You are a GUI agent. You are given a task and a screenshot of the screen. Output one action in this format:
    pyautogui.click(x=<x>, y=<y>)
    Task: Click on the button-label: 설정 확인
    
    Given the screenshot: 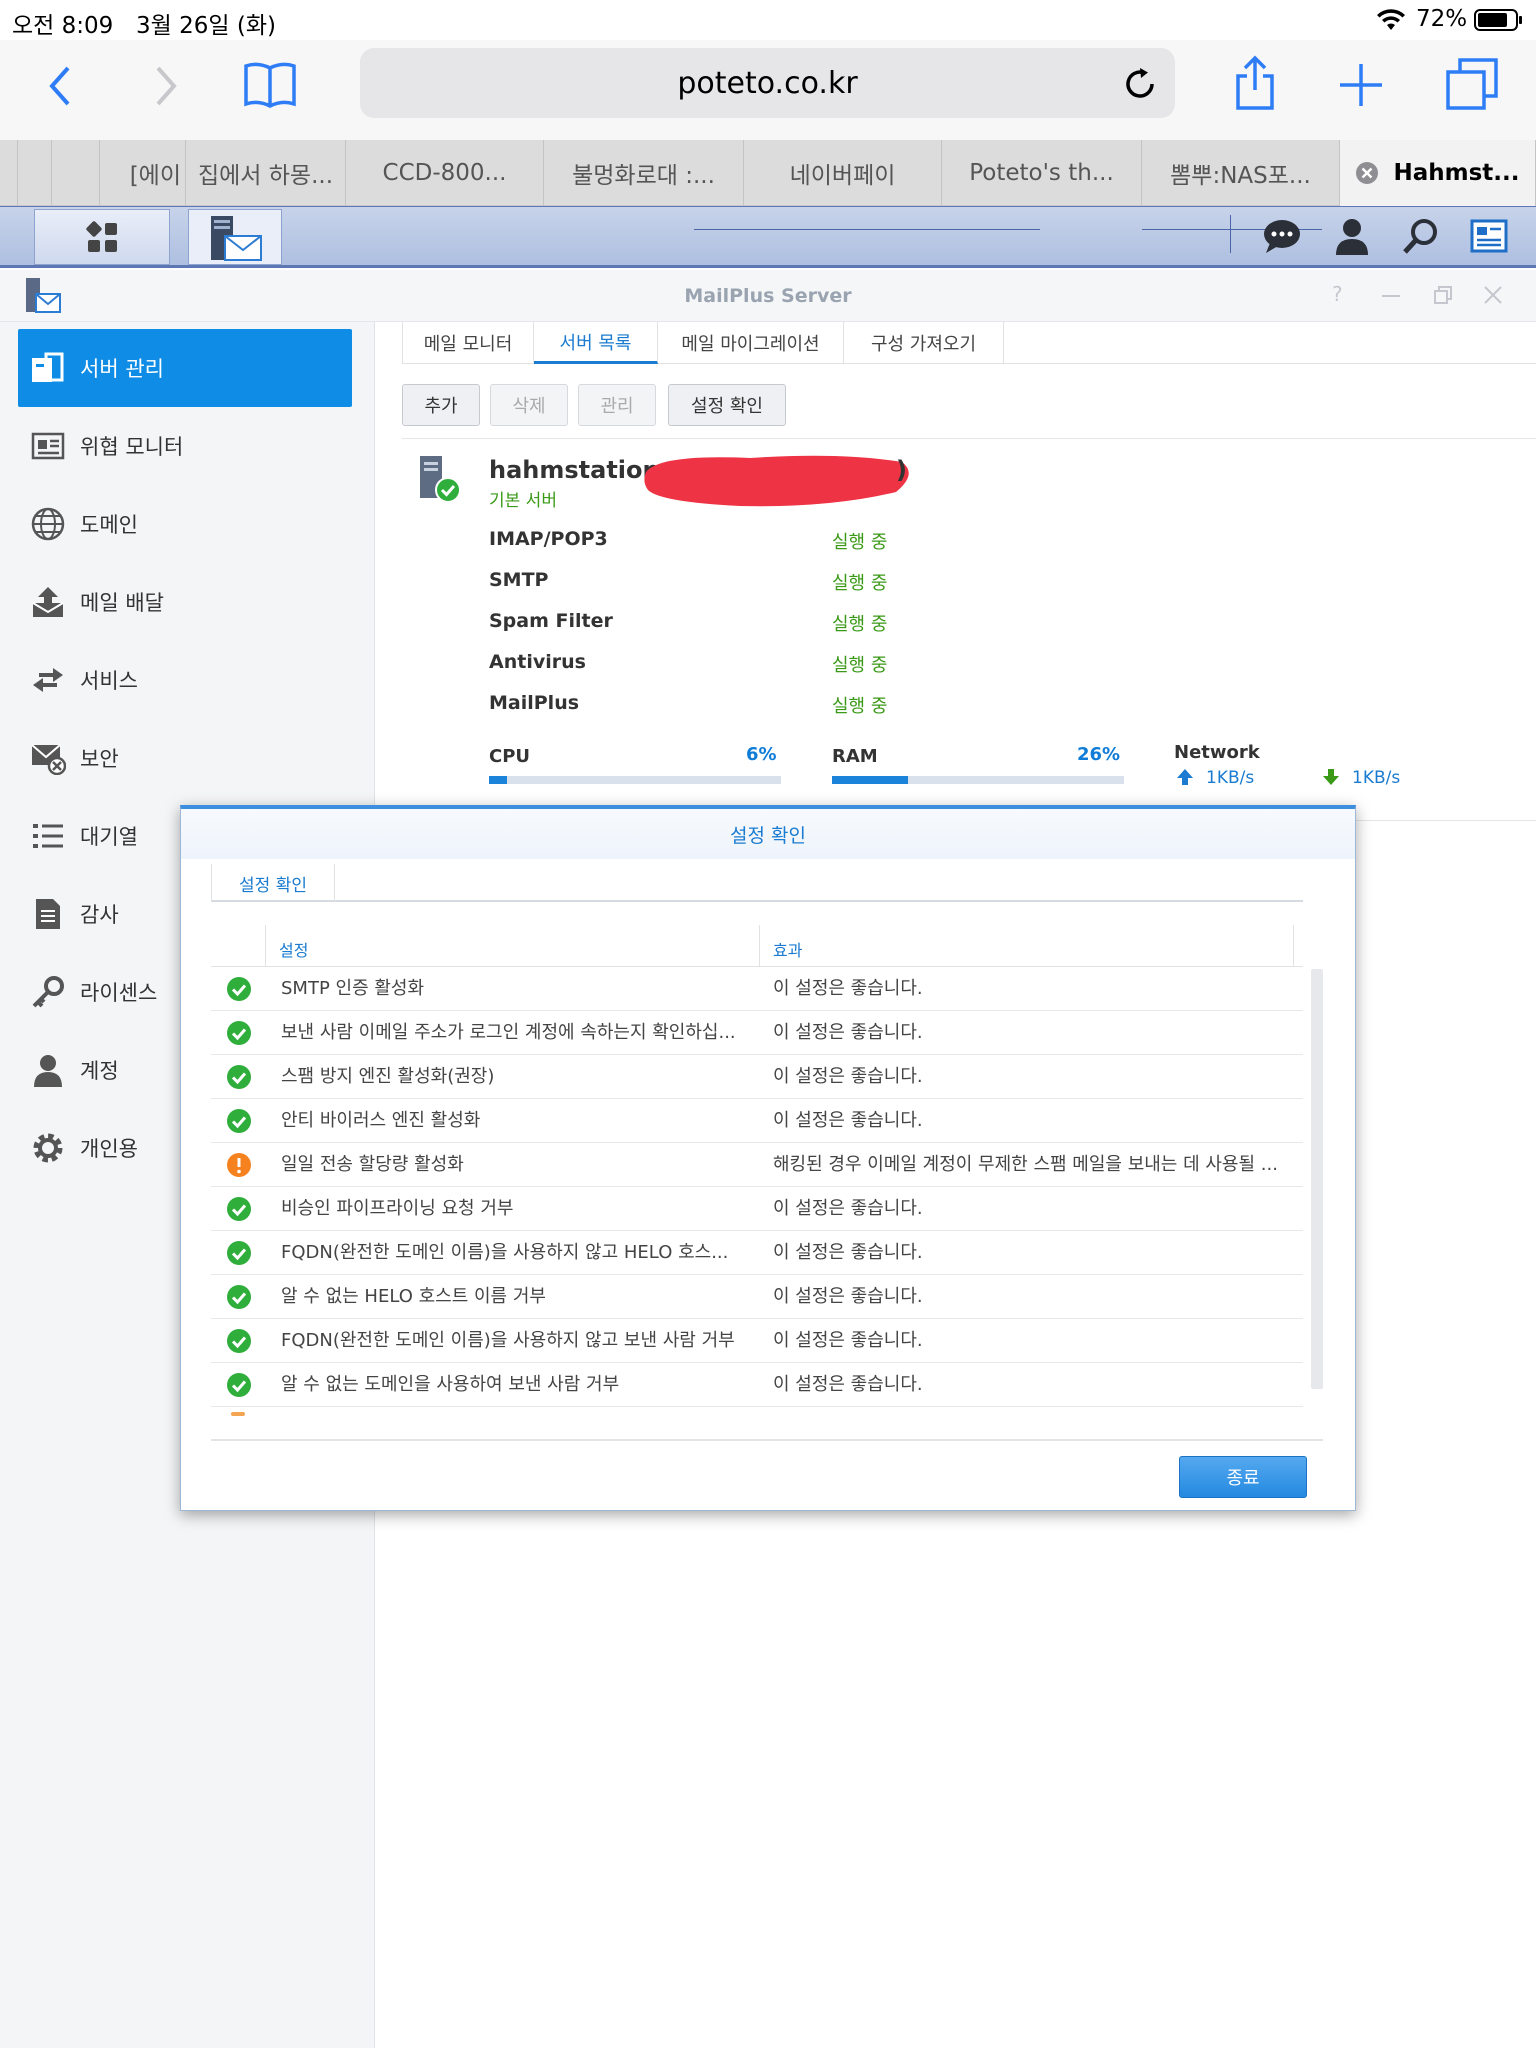 What is the action you would take?
    pyautogui.click(x=727, y=406)
    